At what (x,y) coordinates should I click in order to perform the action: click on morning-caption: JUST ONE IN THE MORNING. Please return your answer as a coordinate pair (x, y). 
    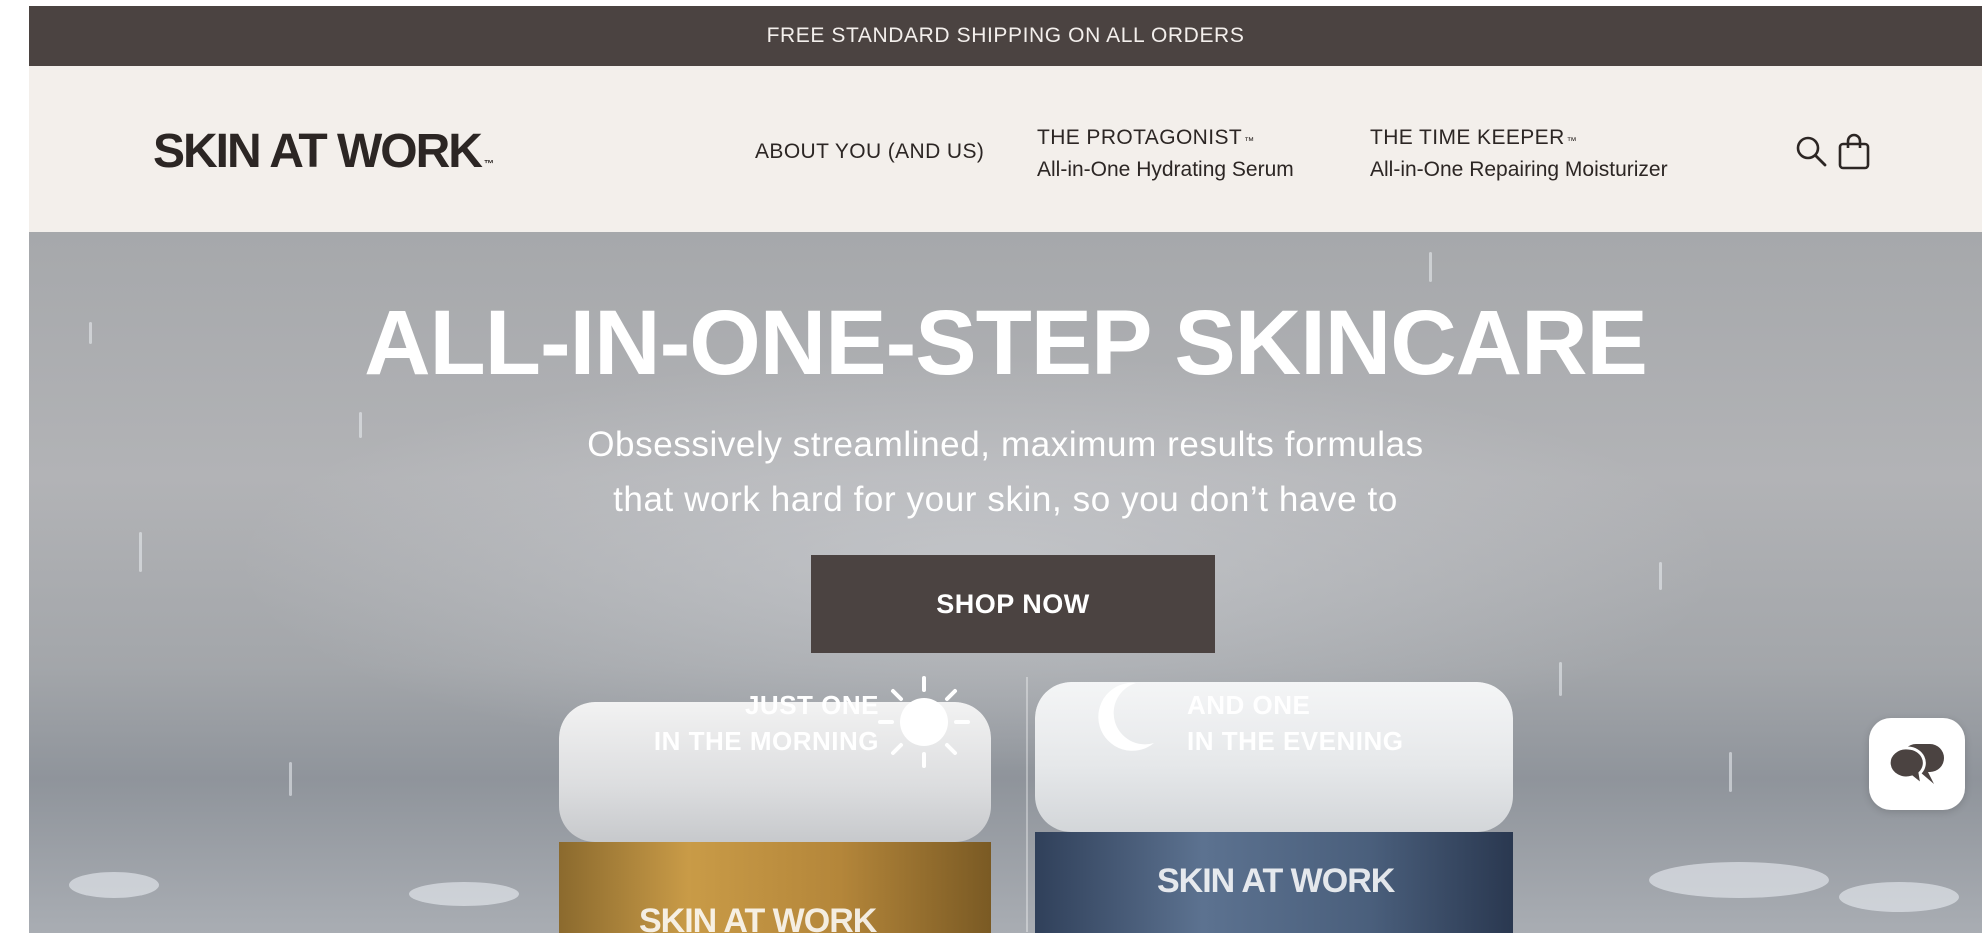
    Looking at the image, I should click on (734, 723).